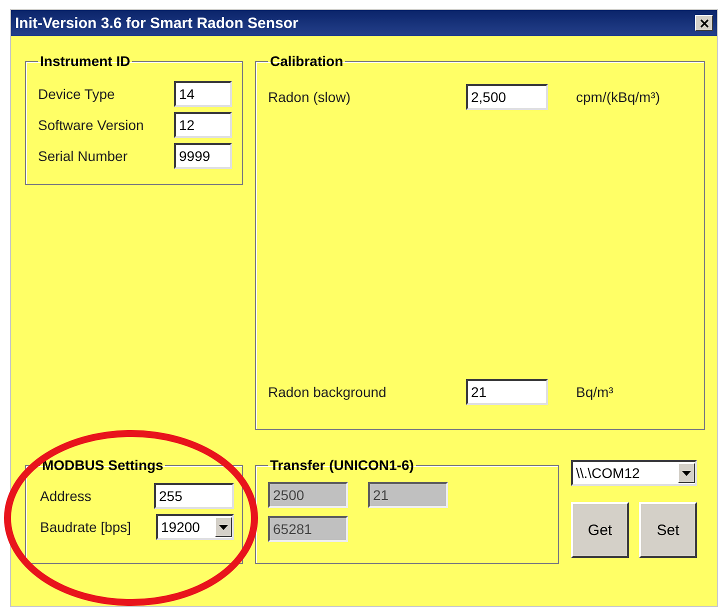 This screenshot has height=607, width=718. What do you see at coordinates (328, 392) in the screenshot?
I see `field-label: Radon background` at bounding box center [328, 392].